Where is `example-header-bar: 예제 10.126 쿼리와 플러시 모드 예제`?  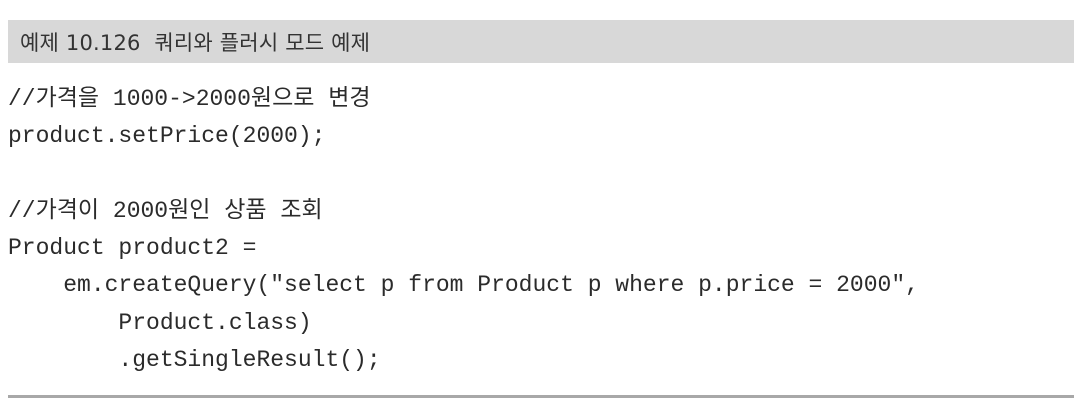 example-header-bar: 예제 10.126 쿼리와 플러시 모드 예제 is located at coordinates (541, 41).